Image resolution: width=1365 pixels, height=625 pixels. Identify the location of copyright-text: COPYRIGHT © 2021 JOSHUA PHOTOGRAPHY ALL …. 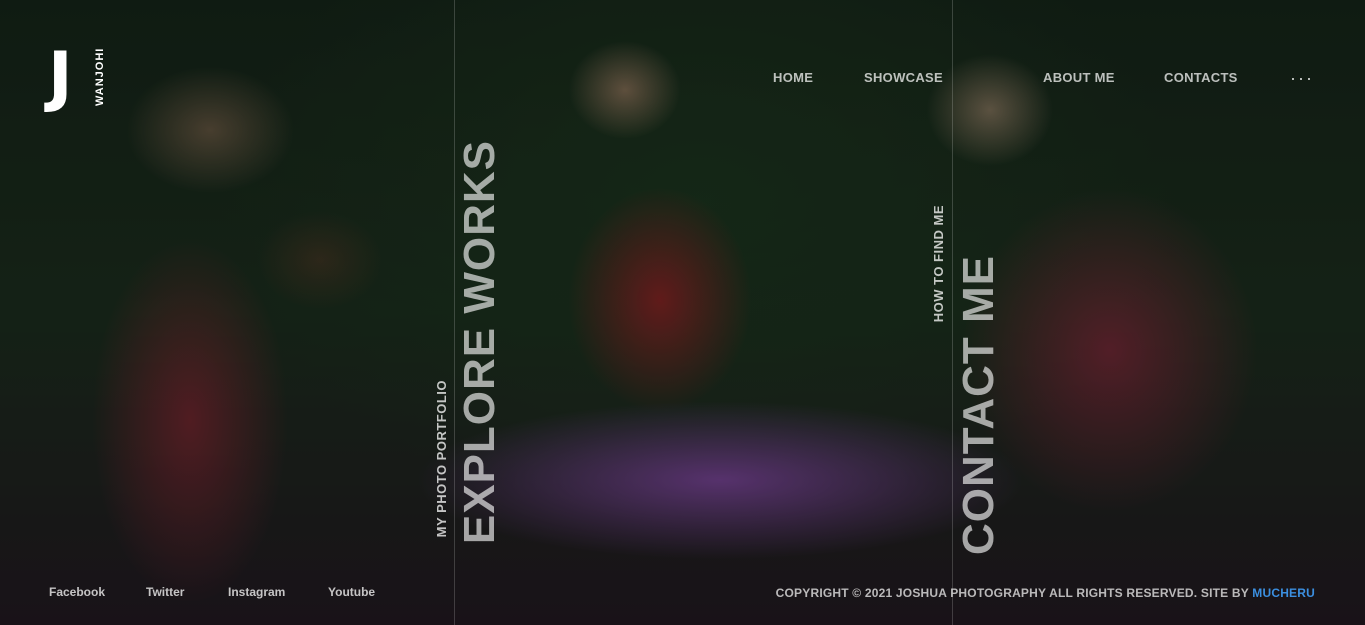
(1012, 593).